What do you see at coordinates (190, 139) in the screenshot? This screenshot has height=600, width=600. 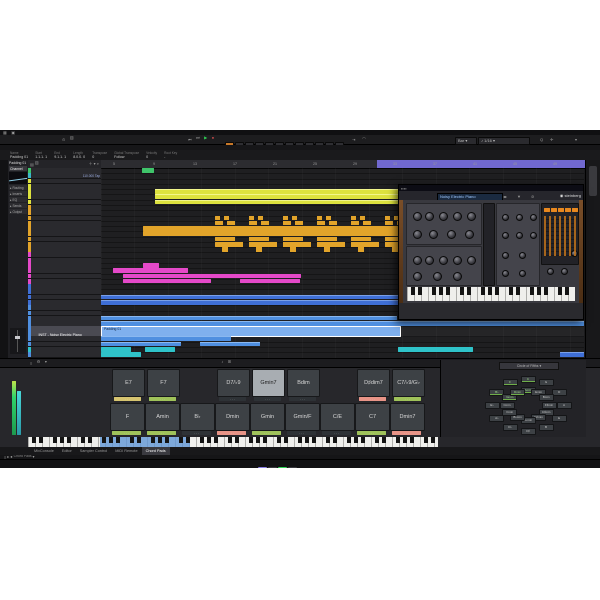 I see `rewind-icon: ⏮` at bounding box center [190, 139].